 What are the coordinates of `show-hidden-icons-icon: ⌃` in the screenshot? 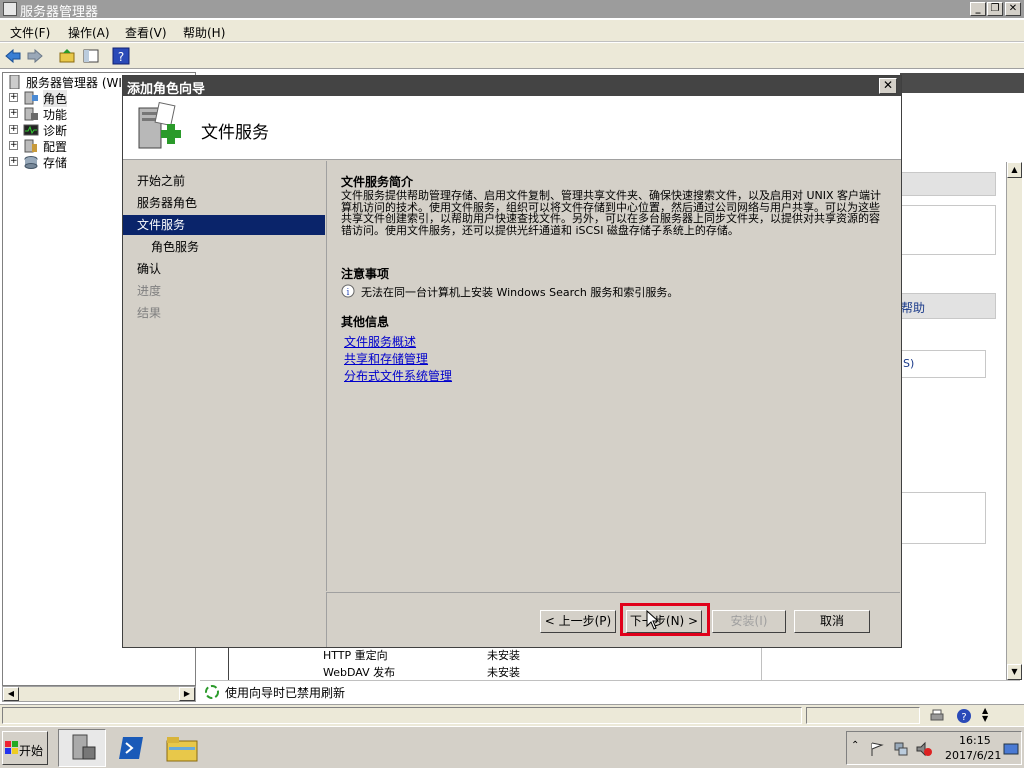 It's located at (855, 745).